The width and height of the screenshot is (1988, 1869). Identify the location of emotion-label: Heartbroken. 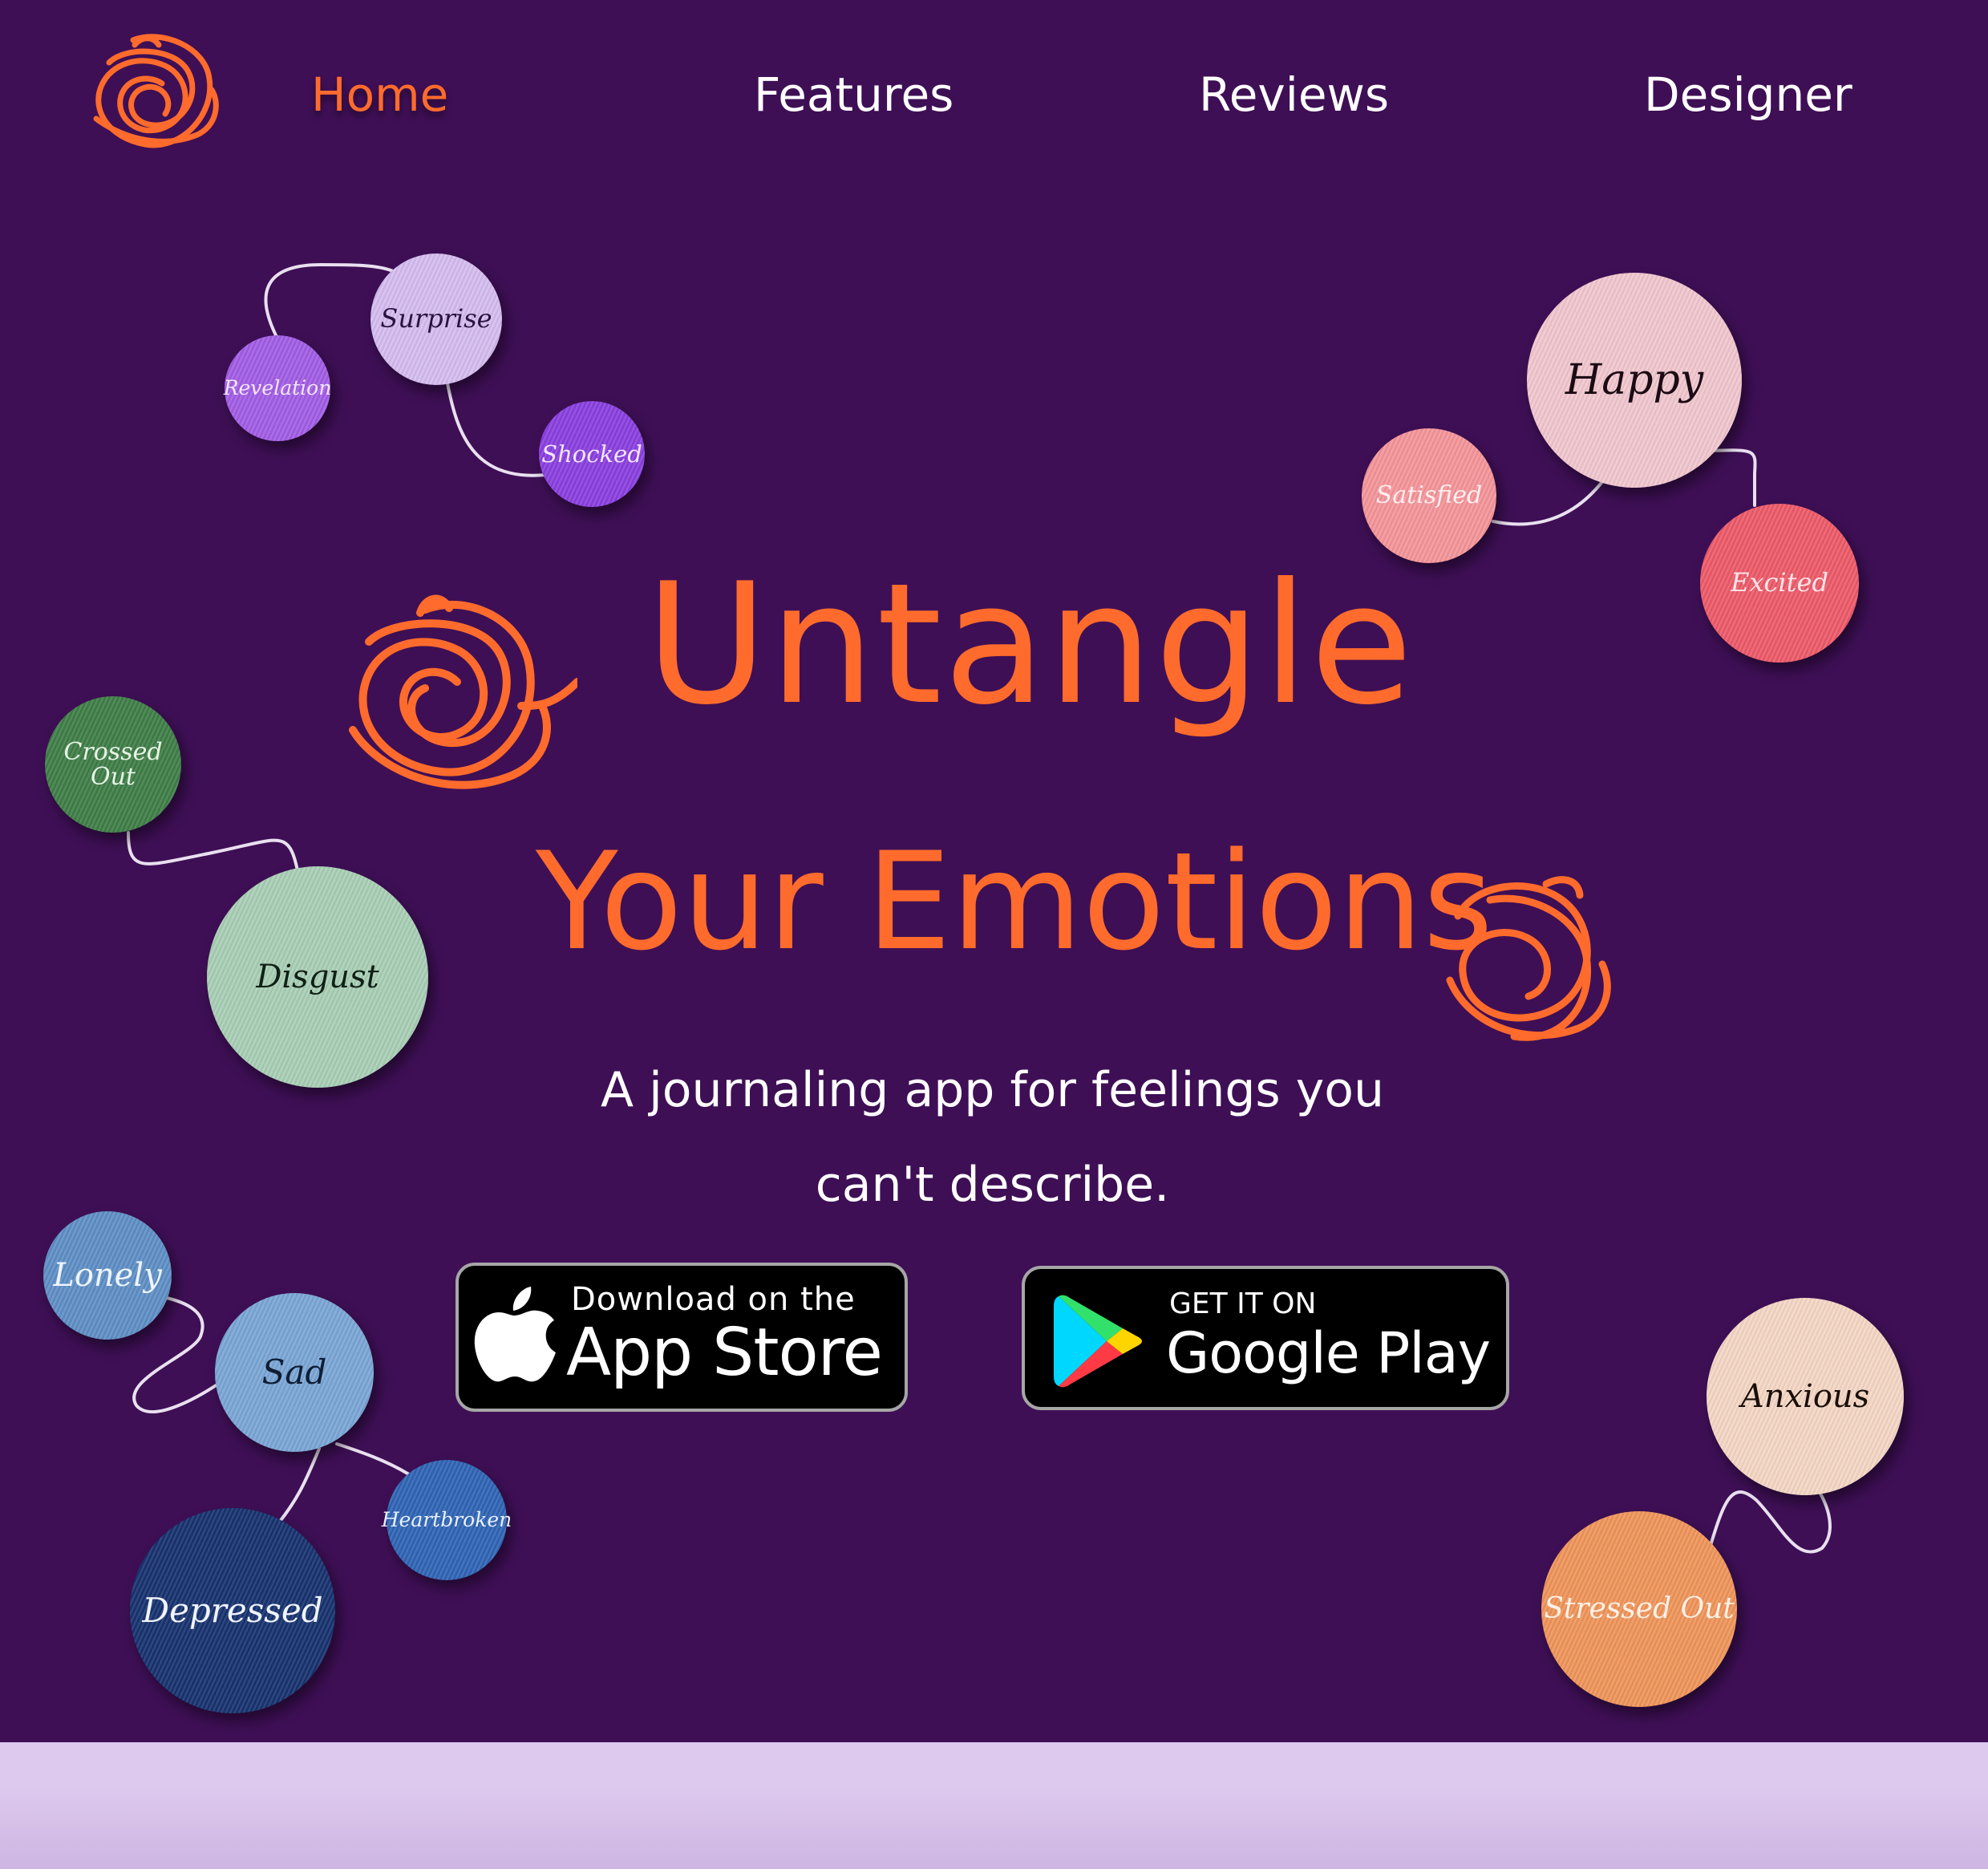
(446, 1519).